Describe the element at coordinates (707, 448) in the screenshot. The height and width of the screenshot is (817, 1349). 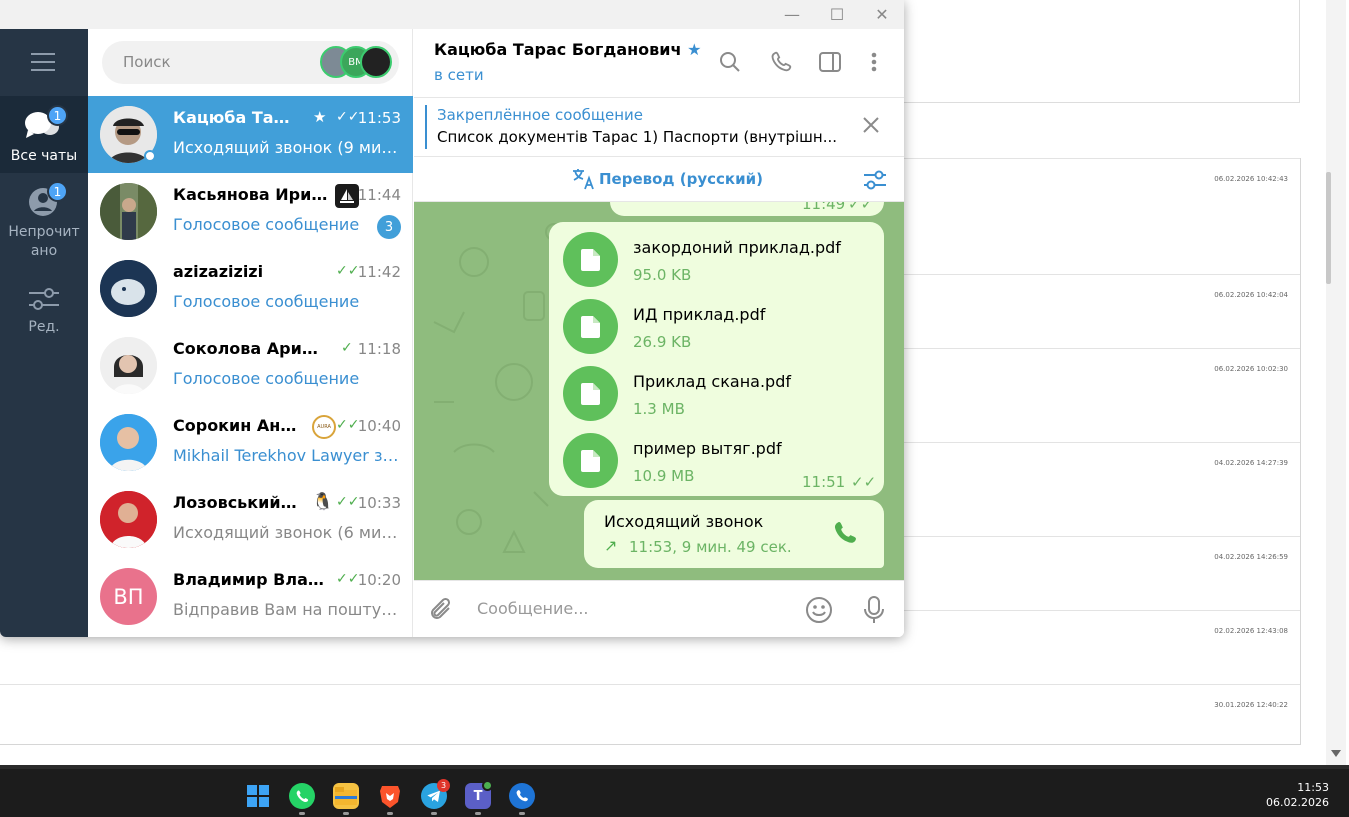
I see `file-name: пример вытяг.pdf` at that location.